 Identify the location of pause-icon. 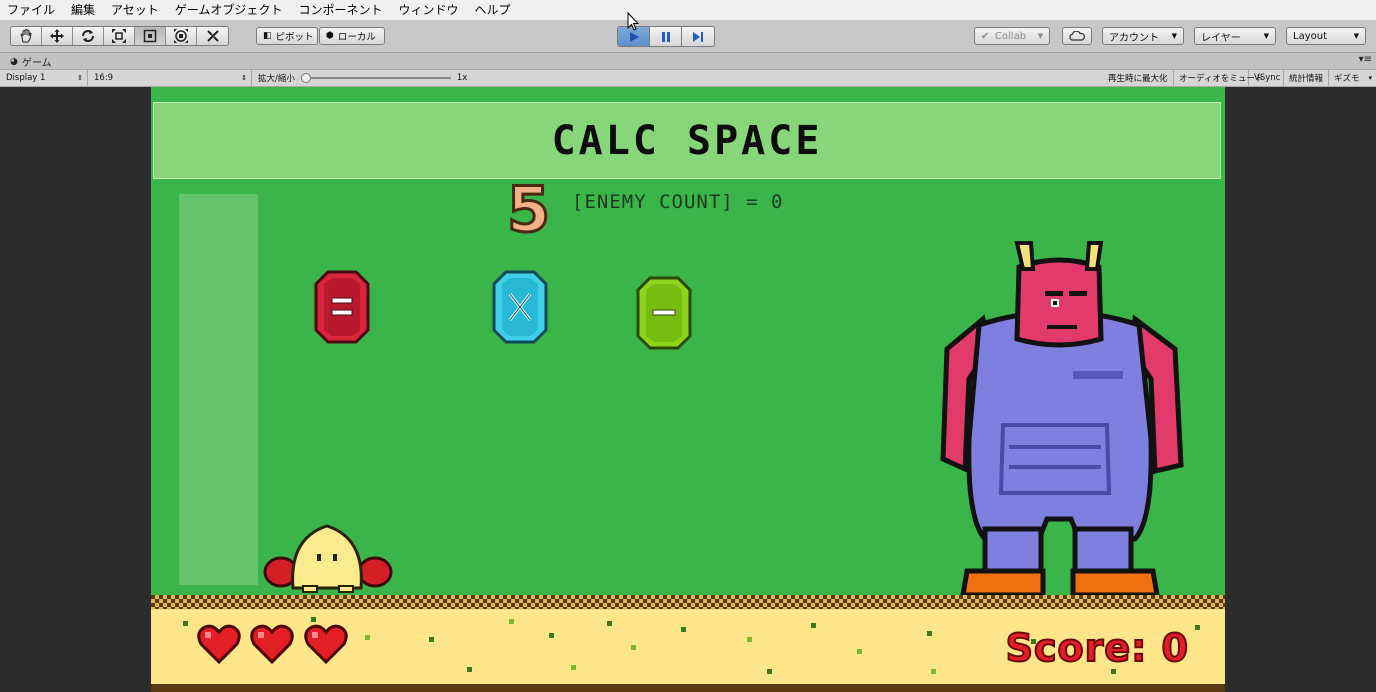
(665, 36).